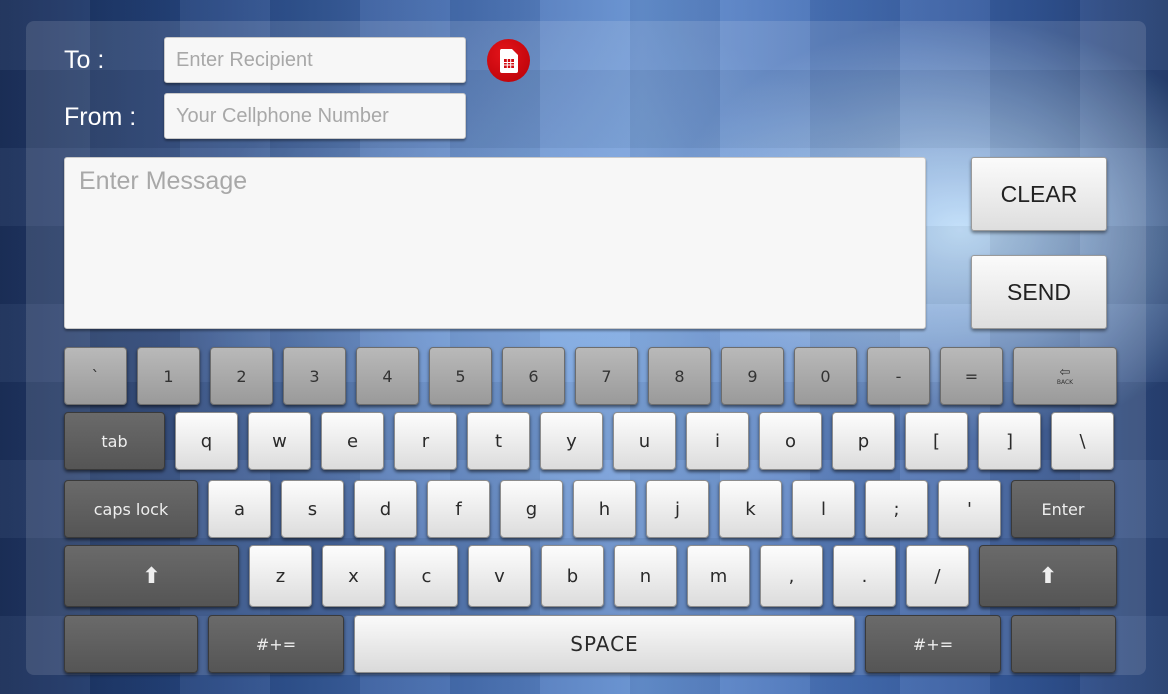 Image resolution: width=1168 pixels, height=694 pixels. I want to click on key-backspace: ⇦ BACK, so click(1065, 376).